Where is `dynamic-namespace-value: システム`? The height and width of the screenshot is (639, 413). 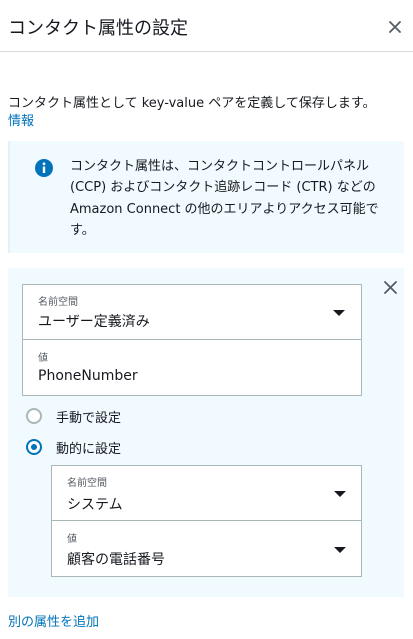 dynamic-namespace-value: システム is located at coordinates (95, 505).